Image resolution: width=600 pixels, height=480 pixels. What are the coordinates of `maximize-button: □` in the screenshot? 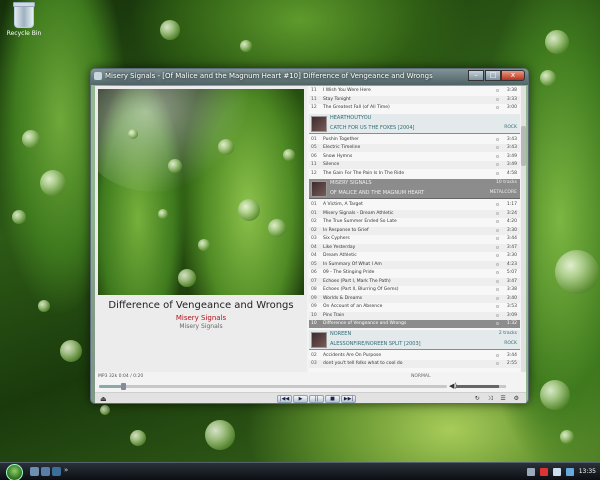 It's located at (493, 75).